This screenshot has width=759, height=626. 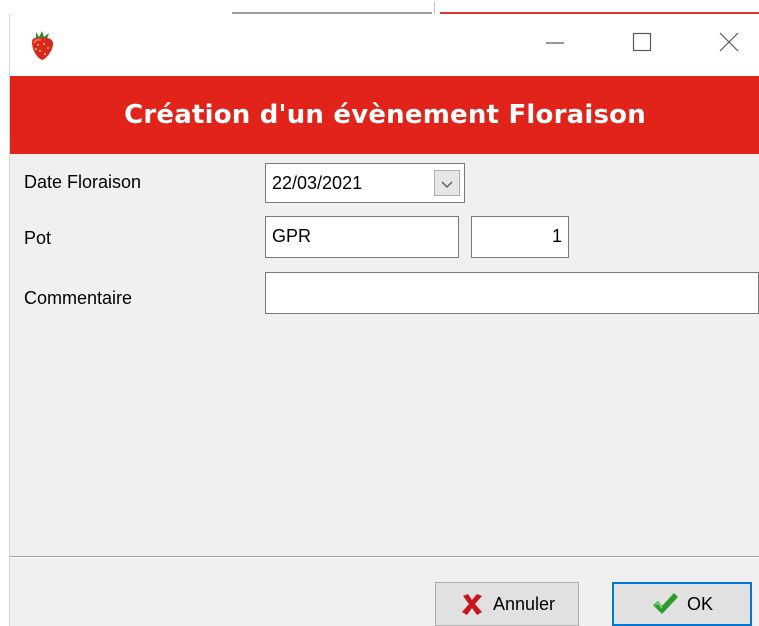 I want to click on pot-number-field: 1, so click(x=520, y=237).